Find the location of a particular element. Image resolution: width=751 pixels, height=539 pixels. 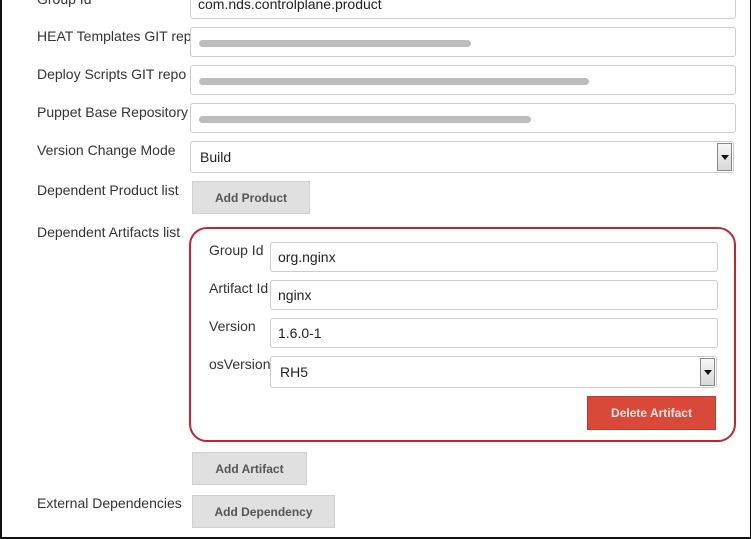

deploy-repo-label: Deploy Scripts GIT repo is located at coordinates (112, 74).